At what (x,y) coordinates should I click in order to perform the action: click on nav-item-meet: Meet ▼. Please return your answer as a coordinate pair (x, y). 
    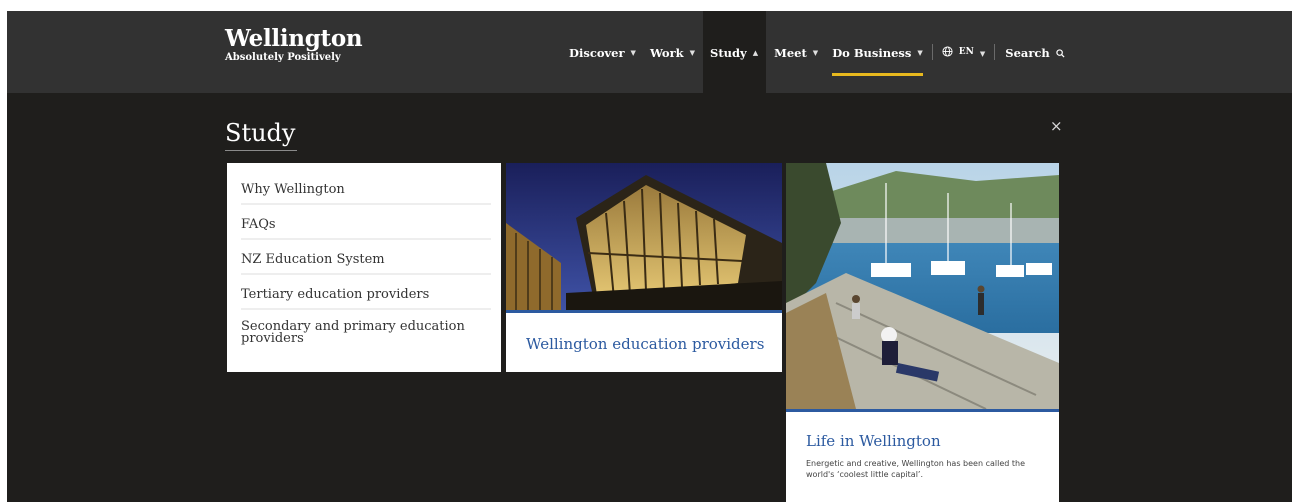
    Looking at the image, I should click on (795, 52).